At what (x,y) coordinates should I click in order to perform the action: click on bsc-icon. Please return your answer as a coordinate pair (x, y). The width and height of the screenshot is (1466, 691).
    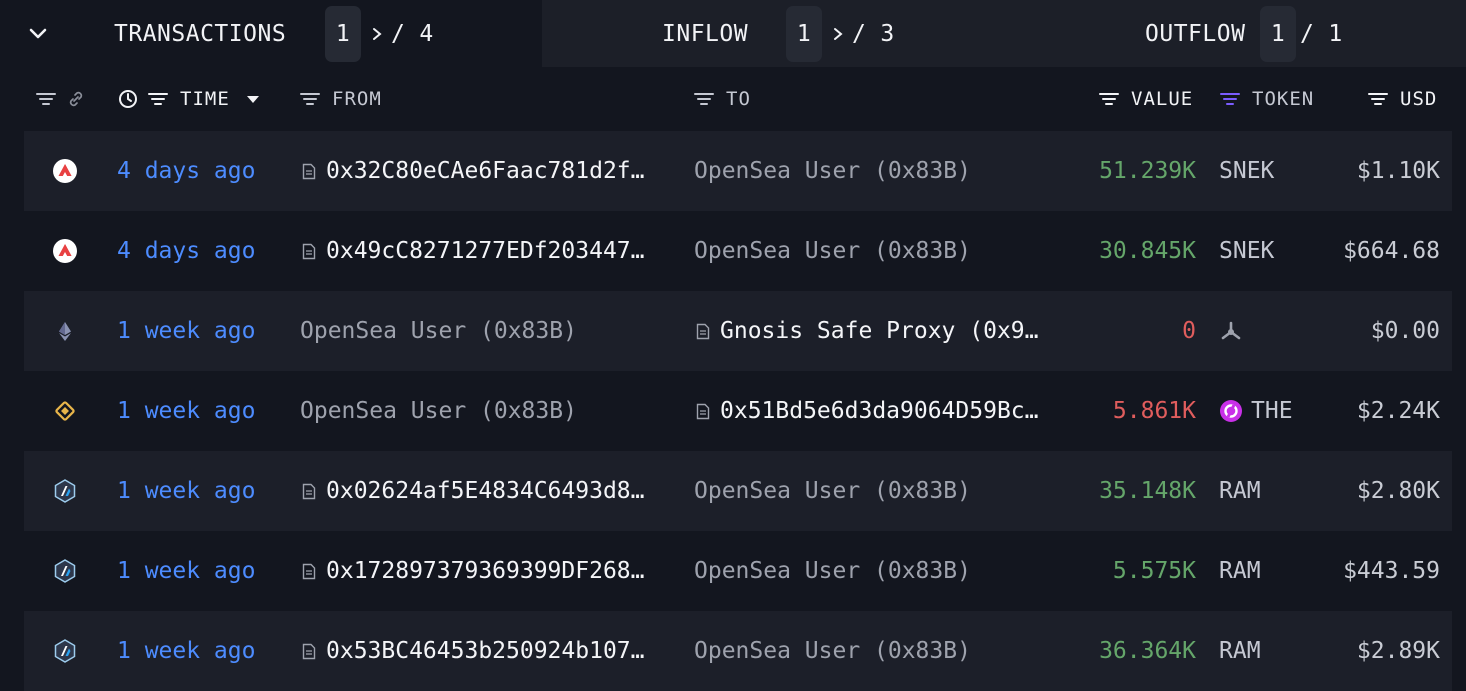
    Looking at the image, I should click on (65, 411).